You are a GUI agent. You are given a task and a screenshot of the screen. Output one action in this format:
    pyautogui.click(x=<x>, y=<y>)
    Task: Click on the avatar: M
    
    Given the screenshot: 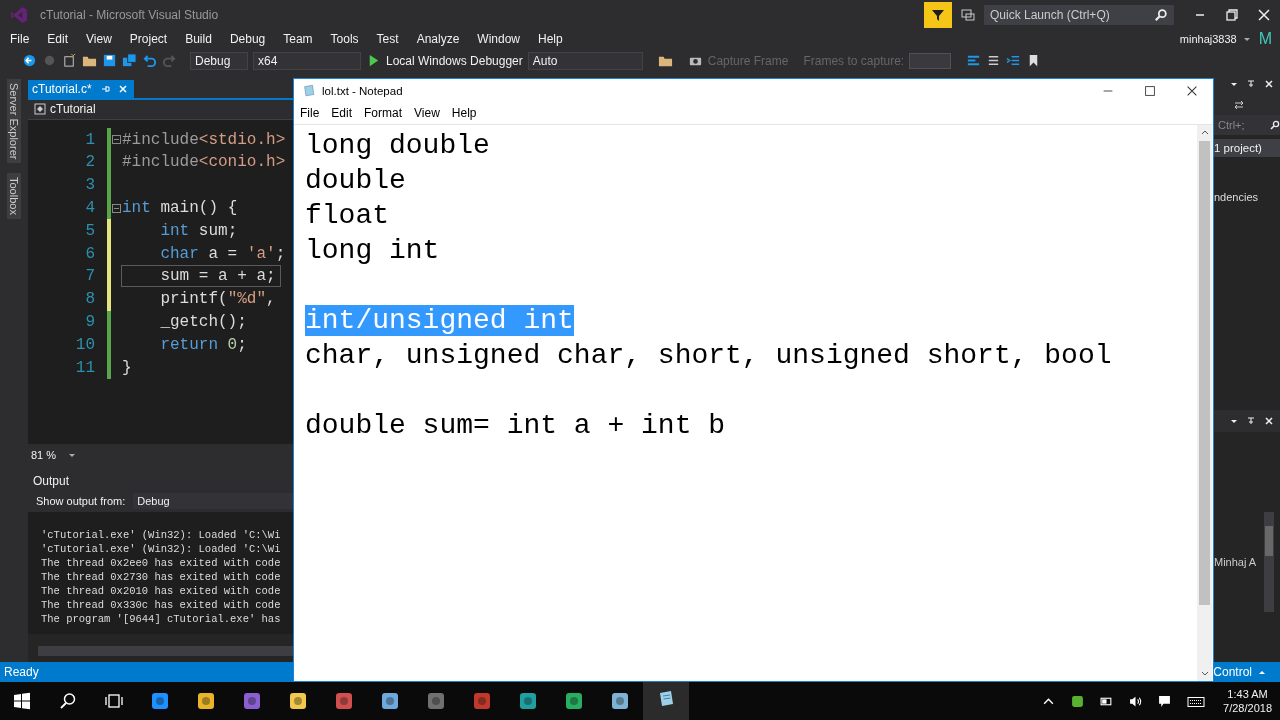 What is the action you would take?
    pyautogui.click(x=1265, y=39)
    